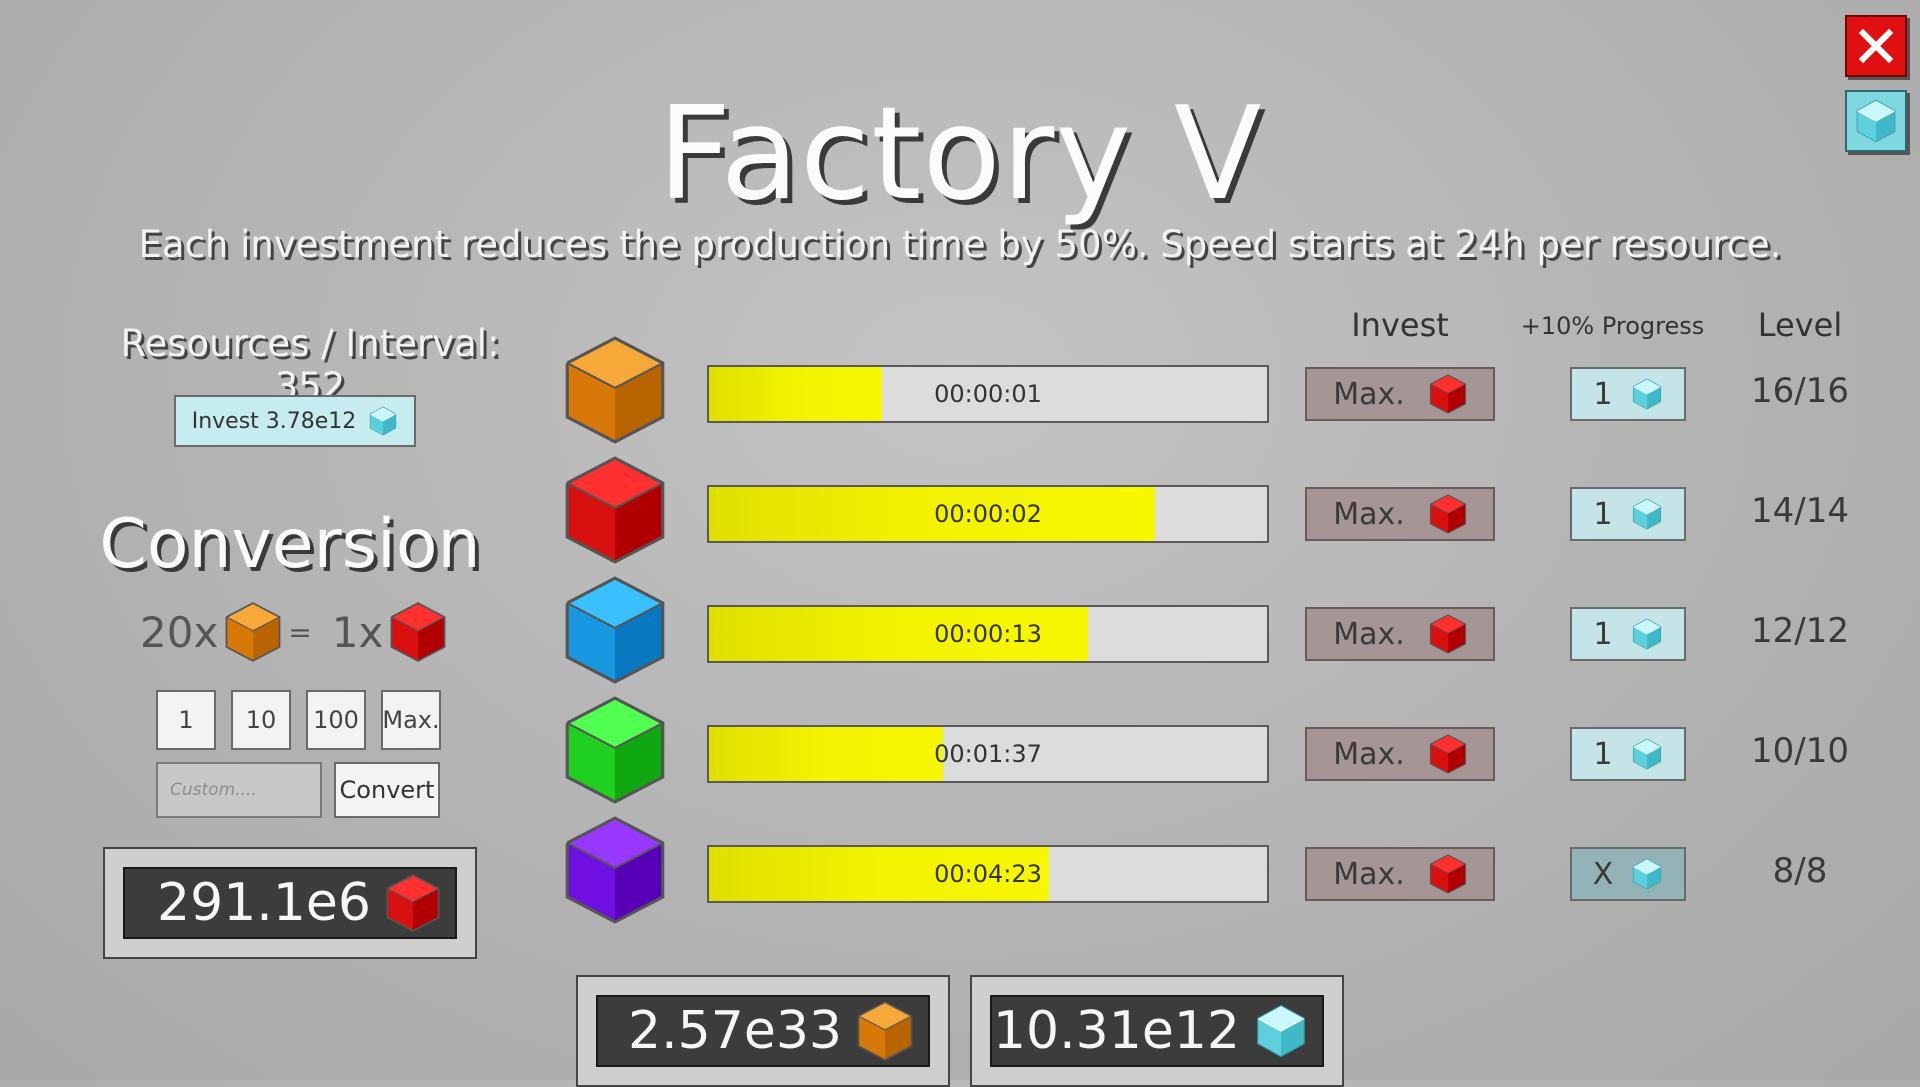 This screenshot has height=1087, width=1920. I want to click on gem-total: 10.31e12, so click(1116, 1031).